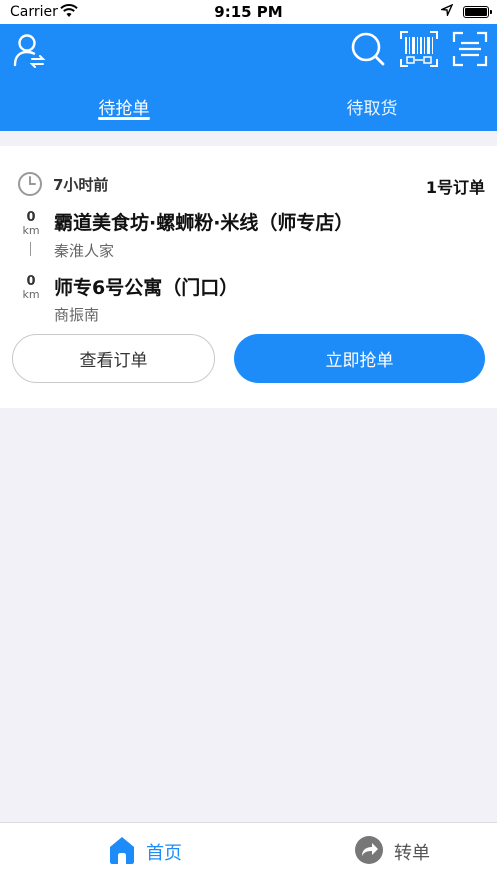 The image size is (497, 883). Describe the element at coordinates (124, 118) in the screenshot. I see `active-tab-indicator` at that location.